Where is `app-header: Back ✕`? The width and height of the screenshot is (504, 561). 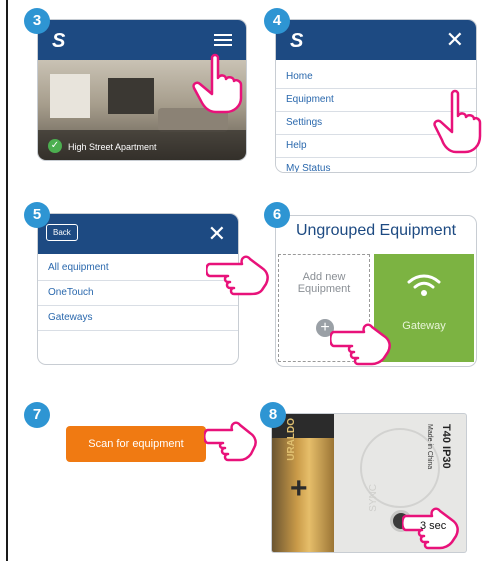
app-header: Back ✕ is located at coordinates (138, 234).